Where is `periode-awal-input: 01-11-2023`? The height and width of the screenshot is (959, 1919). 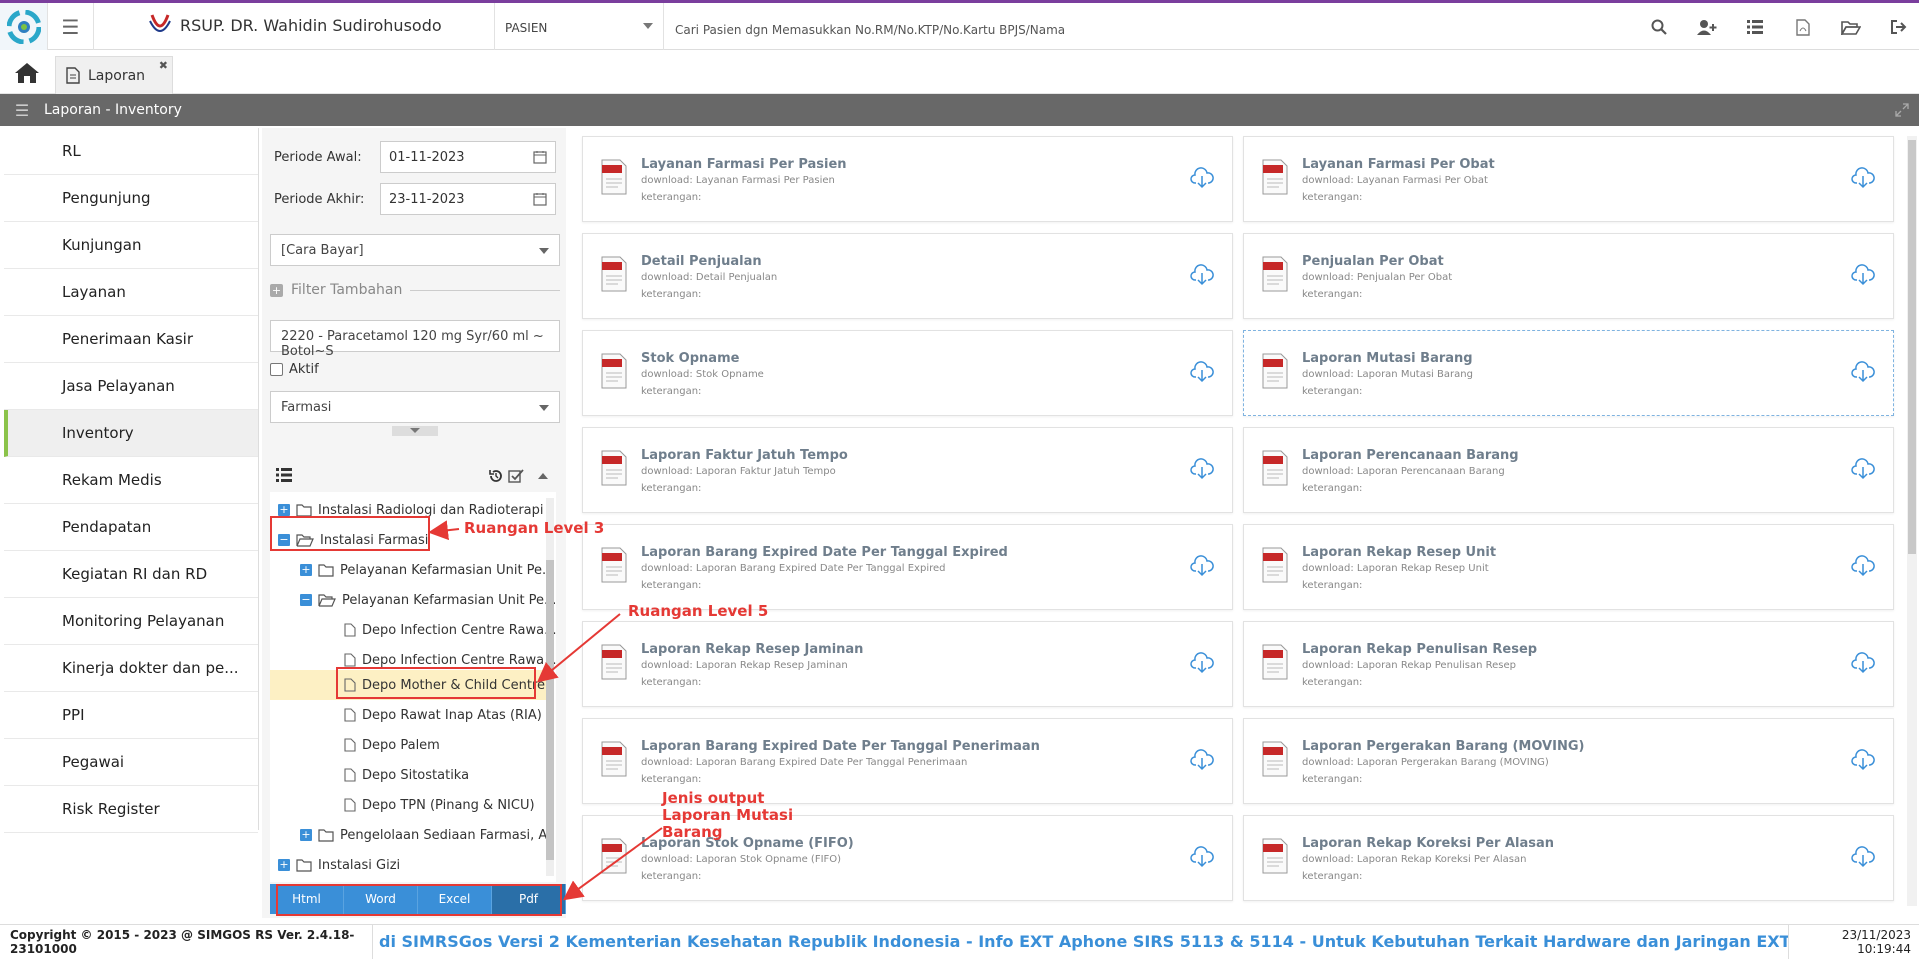
periode-awal-input: 01-11-2023 is located at coordinates (468, 157).